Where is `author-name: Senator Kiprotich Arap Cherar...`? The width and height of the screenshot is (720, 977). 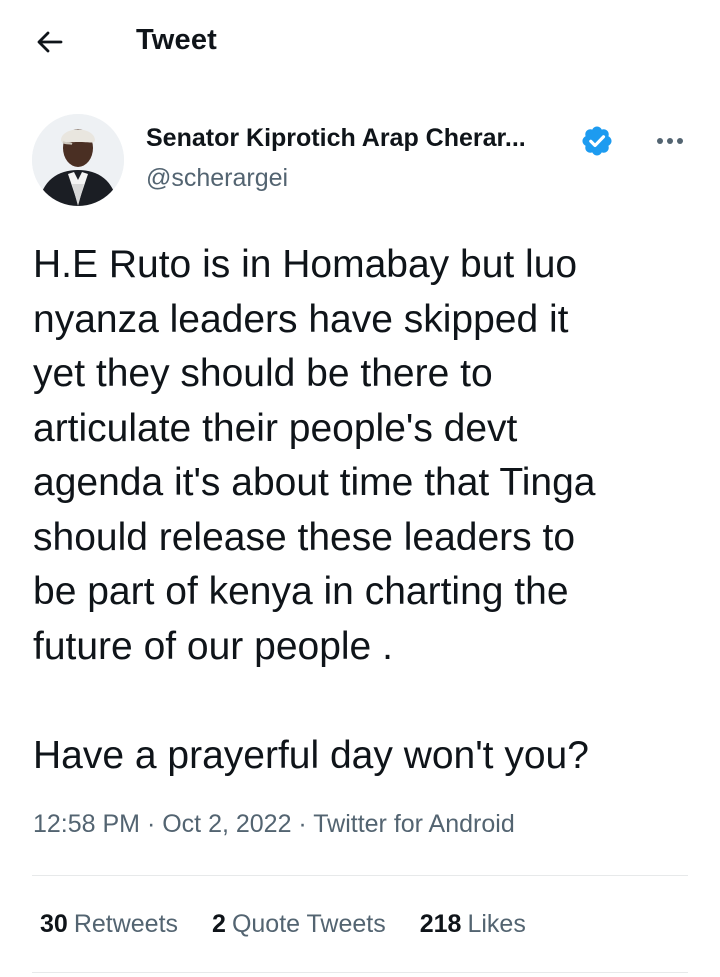
author-name: Senator Kiprotich Arap Cherar... is located at coordinates (336, 138).